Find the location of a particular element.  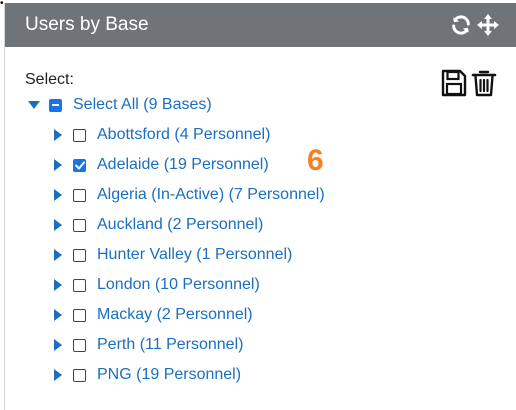

selection-count-badge: 6 is located at coordinates (315, 160).